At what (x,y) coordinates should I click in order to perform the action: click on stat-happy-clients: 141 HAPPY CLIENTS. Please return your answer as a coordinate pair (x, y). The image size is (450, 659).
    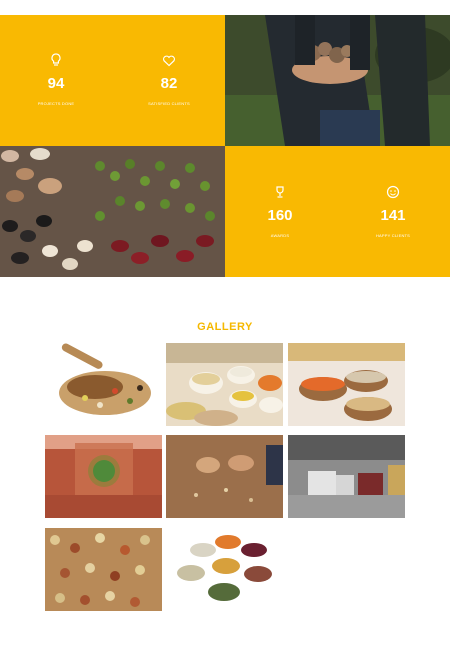
    Looking at the image, I should click on (393, 211).